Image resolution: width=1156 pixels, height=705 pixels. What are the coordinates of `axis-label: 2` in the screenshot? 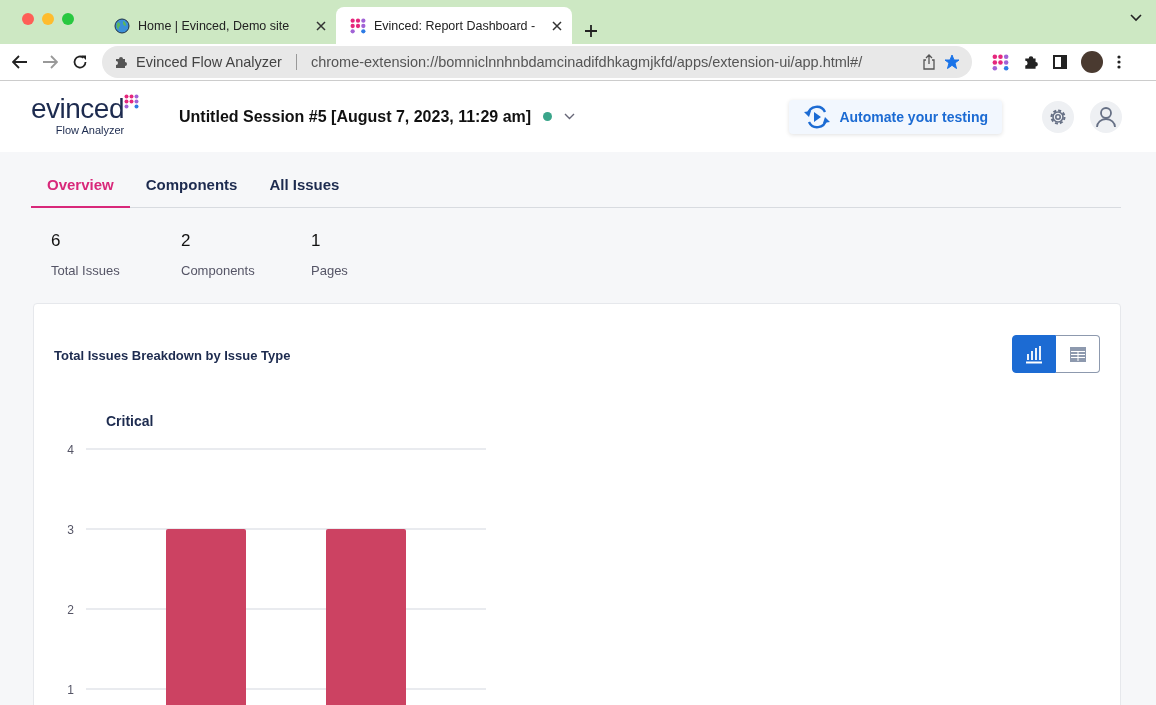 It's located at (70, 610).